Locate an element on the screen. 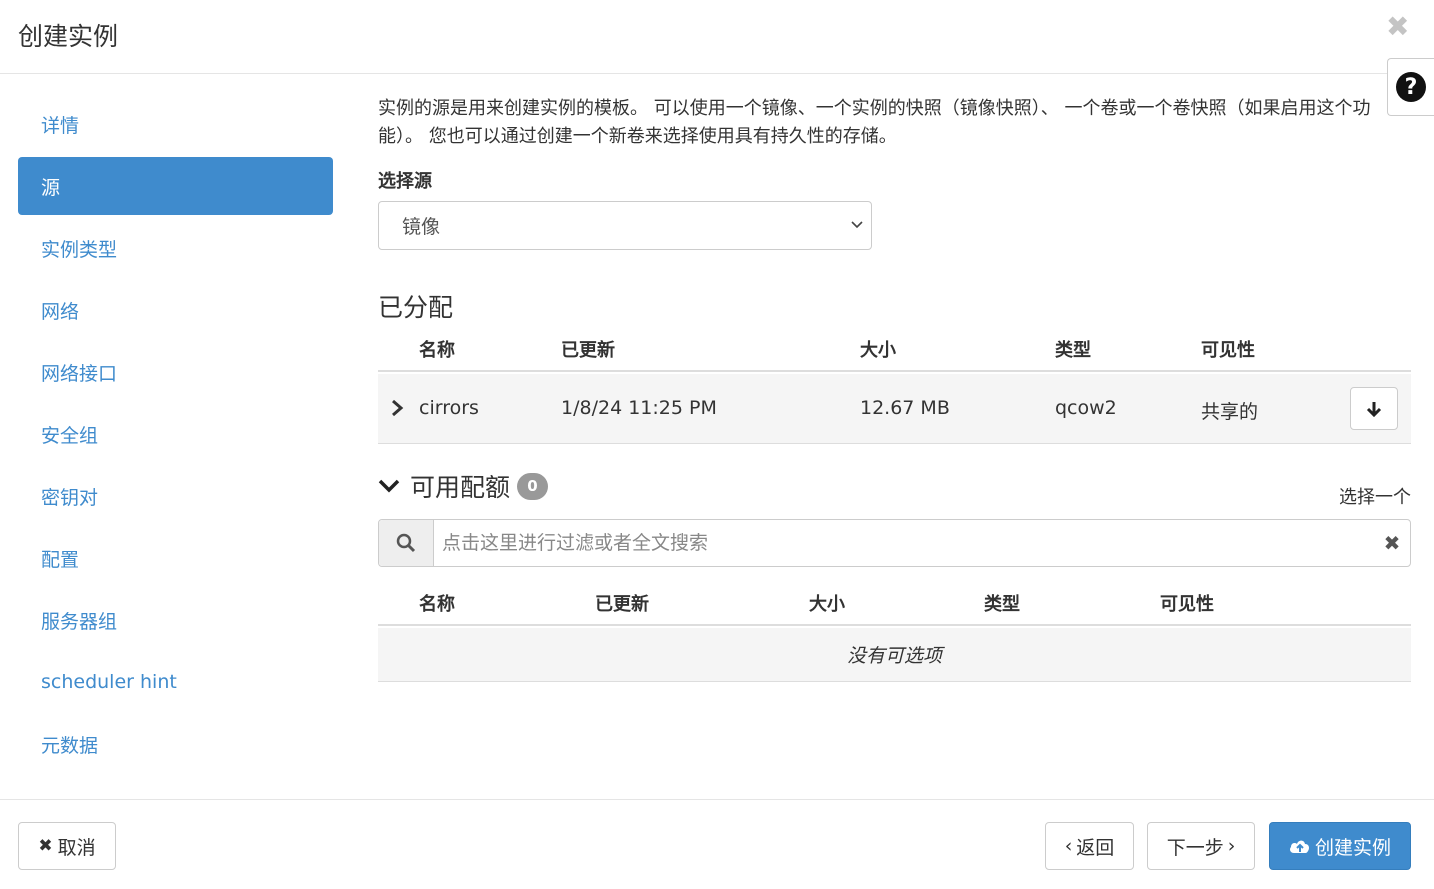 The height and width of the screenshot is (889, 1434). next-label: 下一步 is located at coordinates (1195, 847).